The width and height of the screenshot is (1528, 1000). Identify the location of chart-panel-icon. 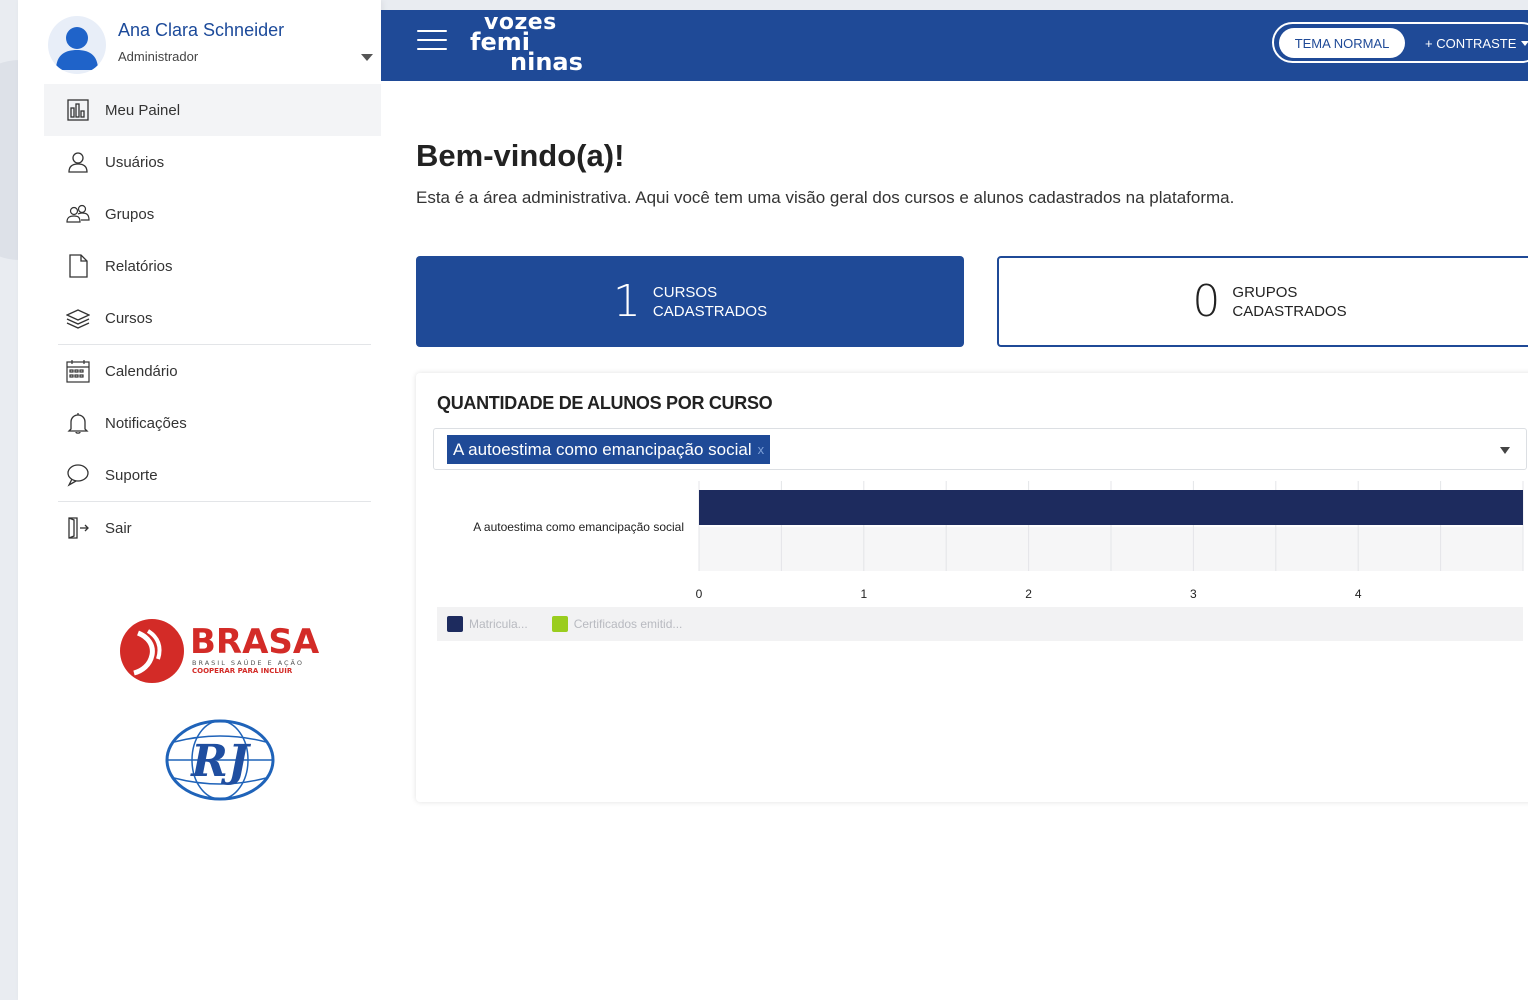
(78, 110).